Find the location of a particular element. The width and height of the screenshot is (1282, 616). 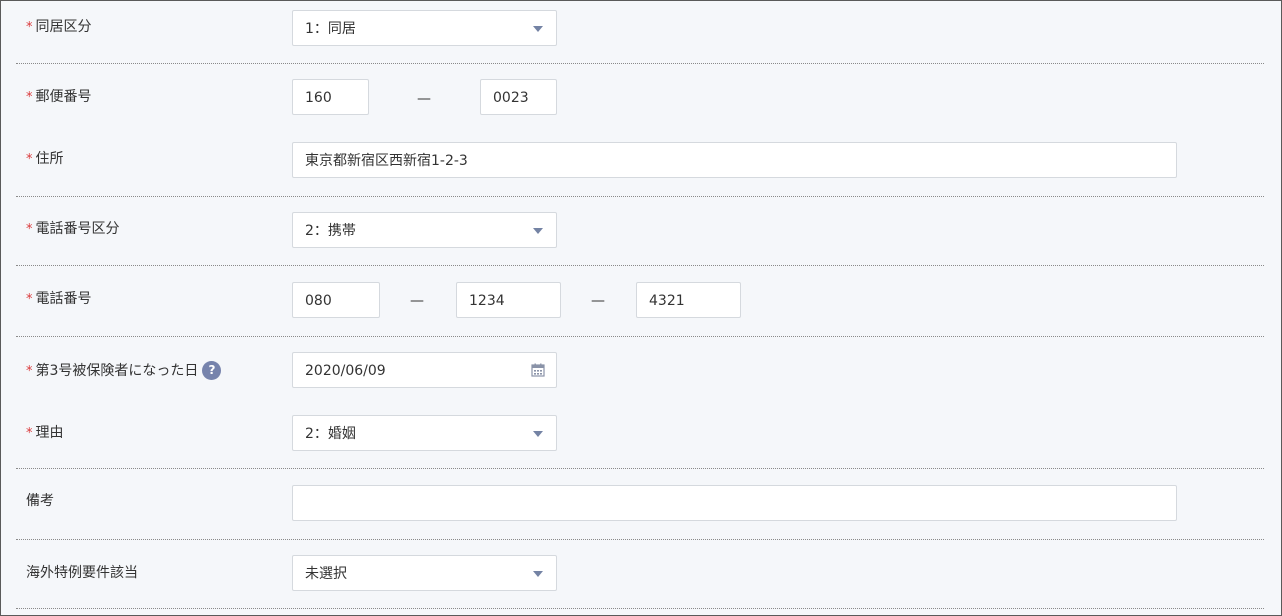

calendar-icon is located at coordinates (538, 370).